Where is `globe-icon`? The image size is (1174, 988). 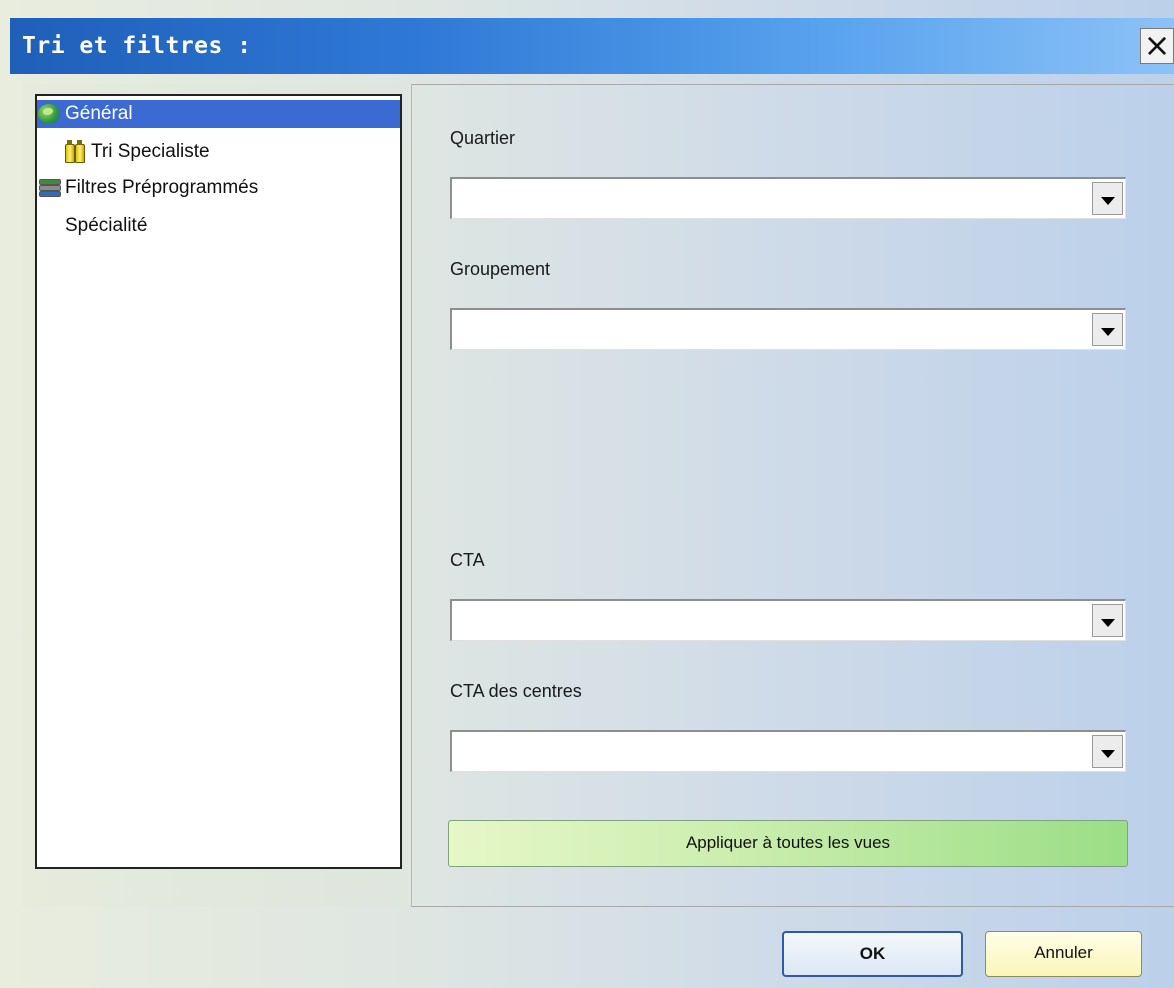 globe-icon is located at coordinates (49, 114).